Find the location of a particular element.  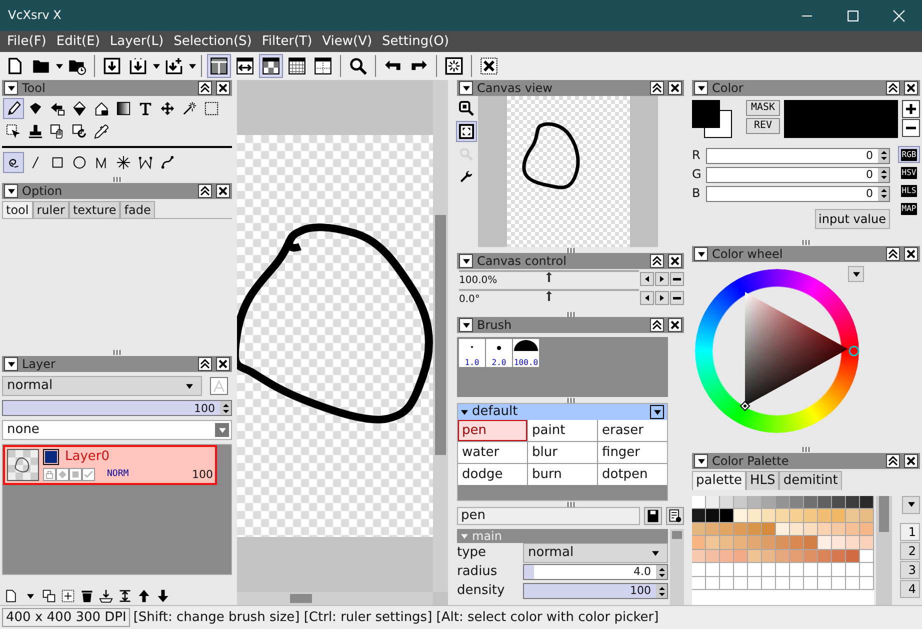

channel-label: G is located at coordinates (697, 174).